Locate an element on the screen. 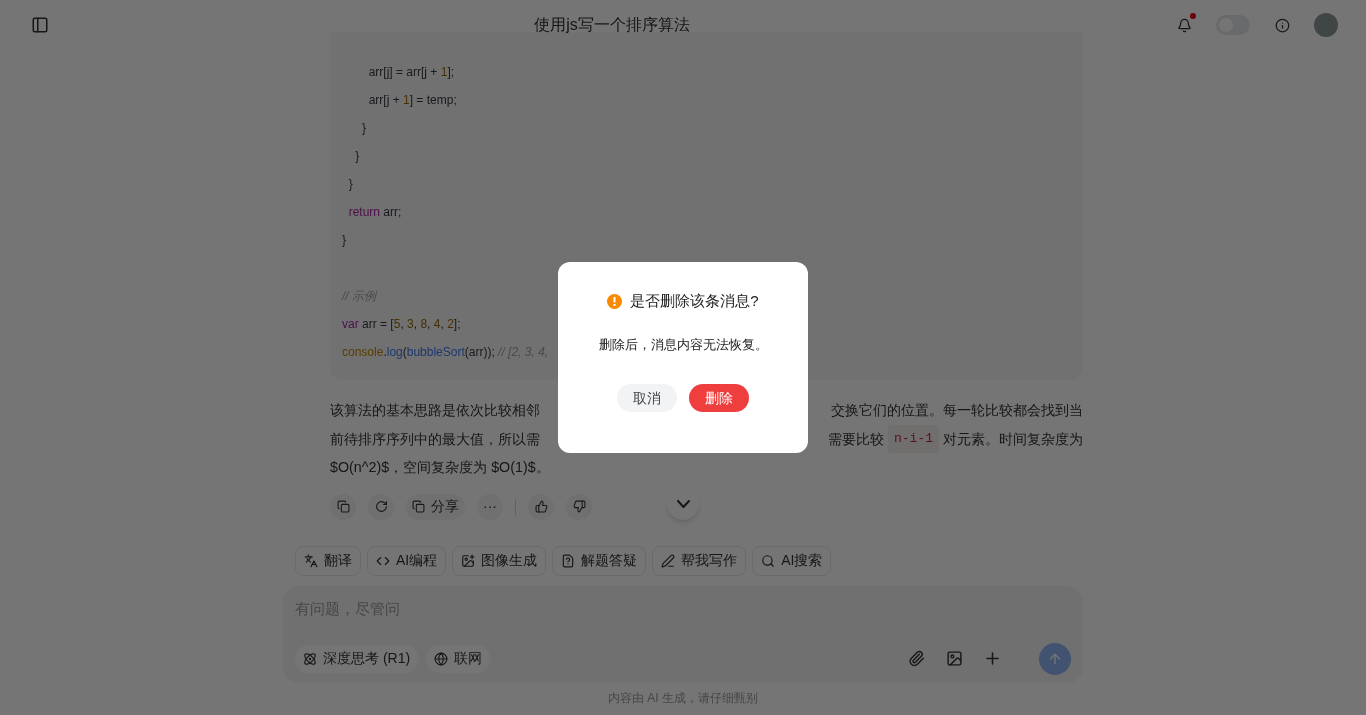 The image size is (1366, 715). solve-tool-icon is located at coordinates (568, 560).